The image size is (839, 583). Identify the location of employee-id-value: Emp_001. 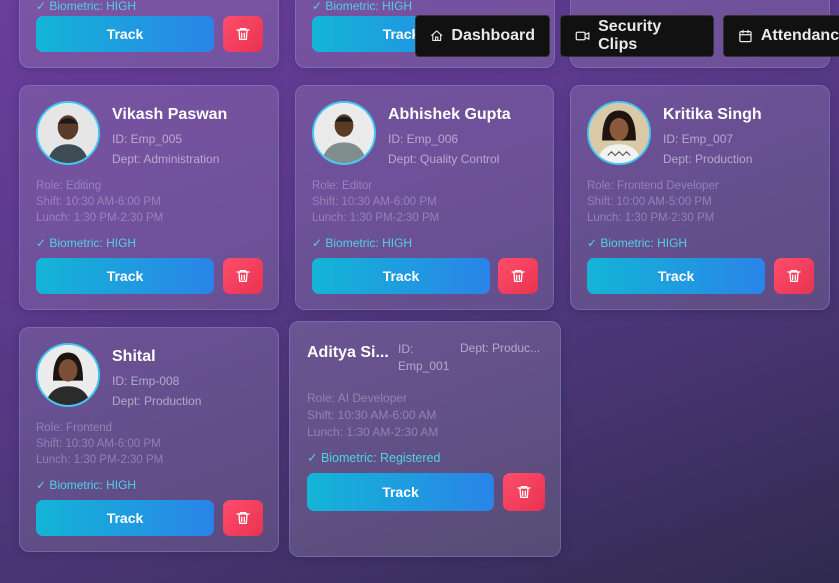
(424, 366).